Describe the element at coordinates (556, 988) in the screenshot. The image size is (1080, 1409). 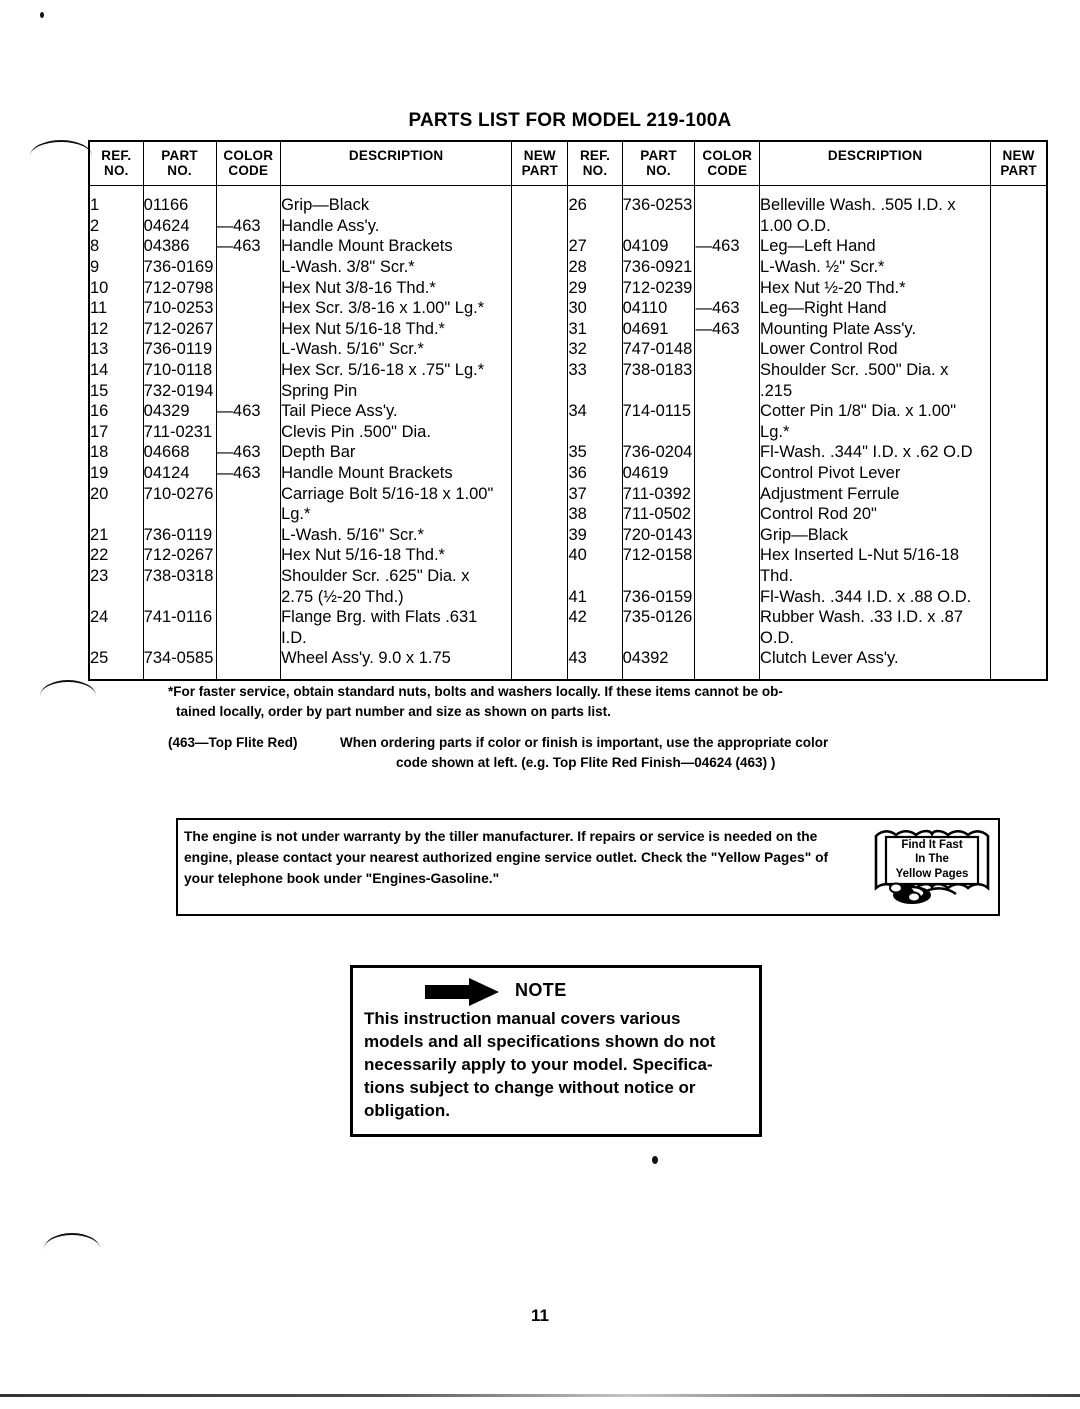
I see `note-header: NOTE` at that location.